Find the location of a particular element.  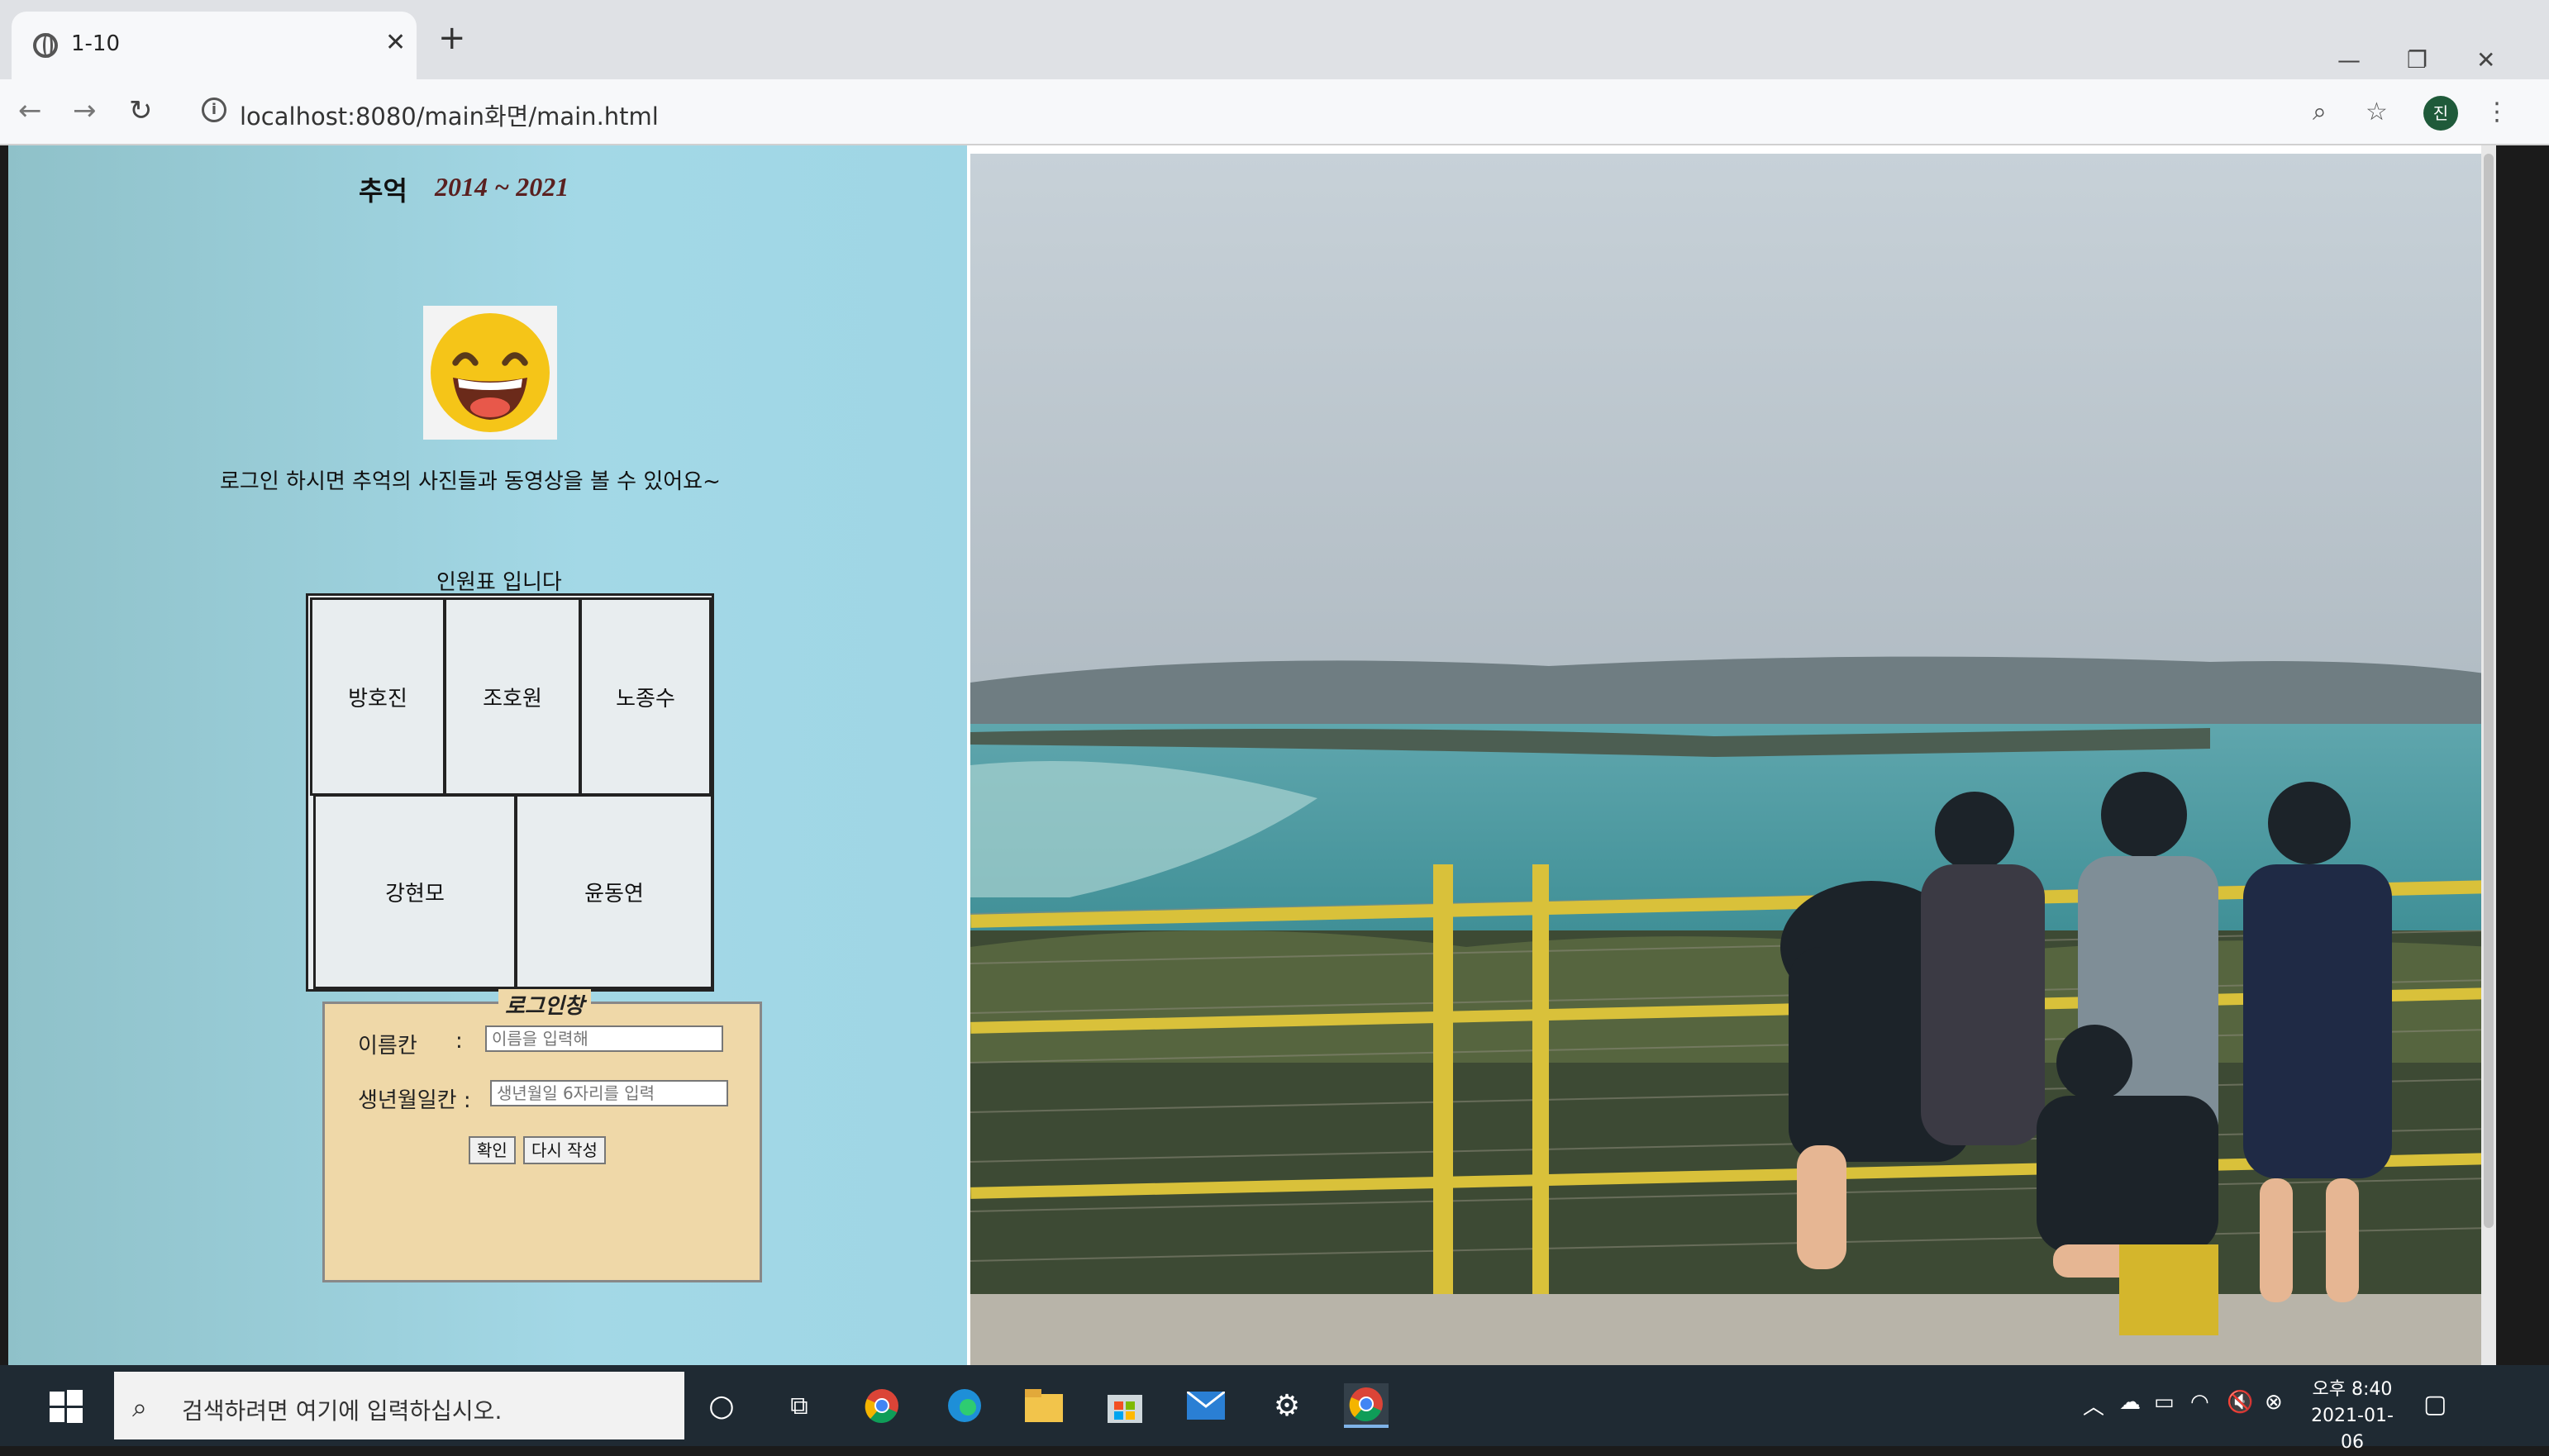

globe-icon is located at coordinates (45, 45).